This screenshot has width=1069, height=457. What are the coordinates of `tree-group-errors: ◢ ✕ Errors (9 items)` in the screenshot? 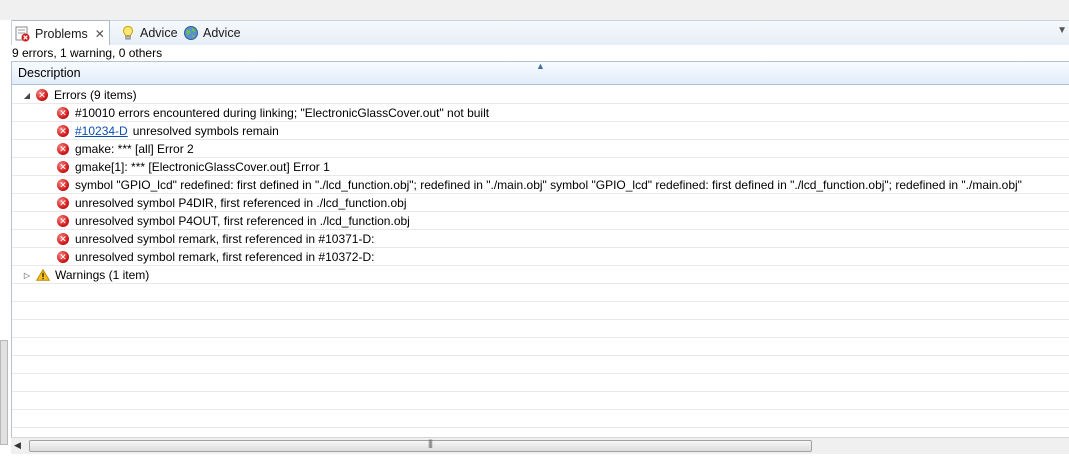 It's located at (540, 95).